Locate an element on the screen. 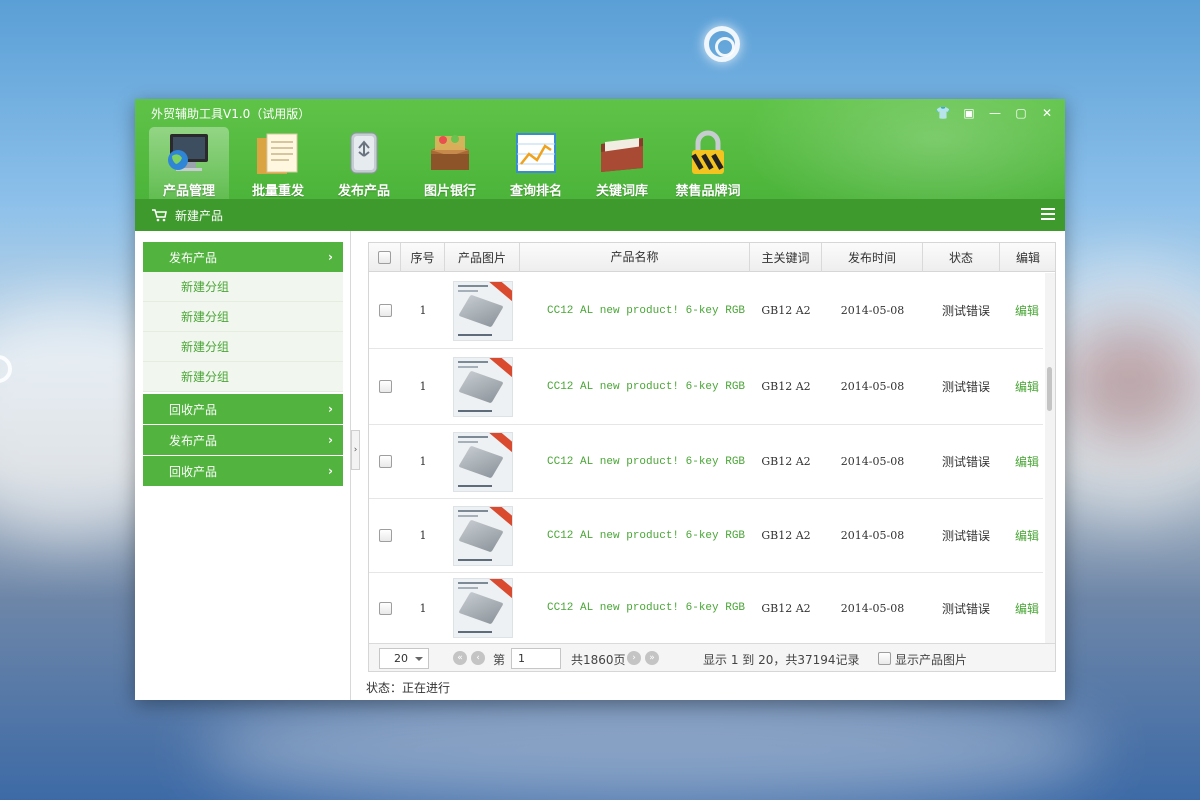 This screenshot has width=1200, height=800. app-title: 外贸辅助工具V1.0（试用版） is located at coordinates (231, 114).